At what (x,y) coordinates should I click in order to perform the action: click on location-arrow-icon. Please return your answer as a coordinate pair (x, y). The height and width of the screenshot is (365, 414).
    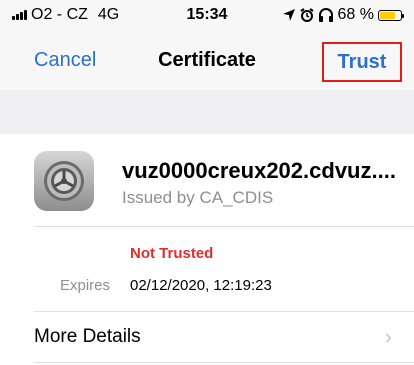
    Looking at the image, I should click on (288, 15).